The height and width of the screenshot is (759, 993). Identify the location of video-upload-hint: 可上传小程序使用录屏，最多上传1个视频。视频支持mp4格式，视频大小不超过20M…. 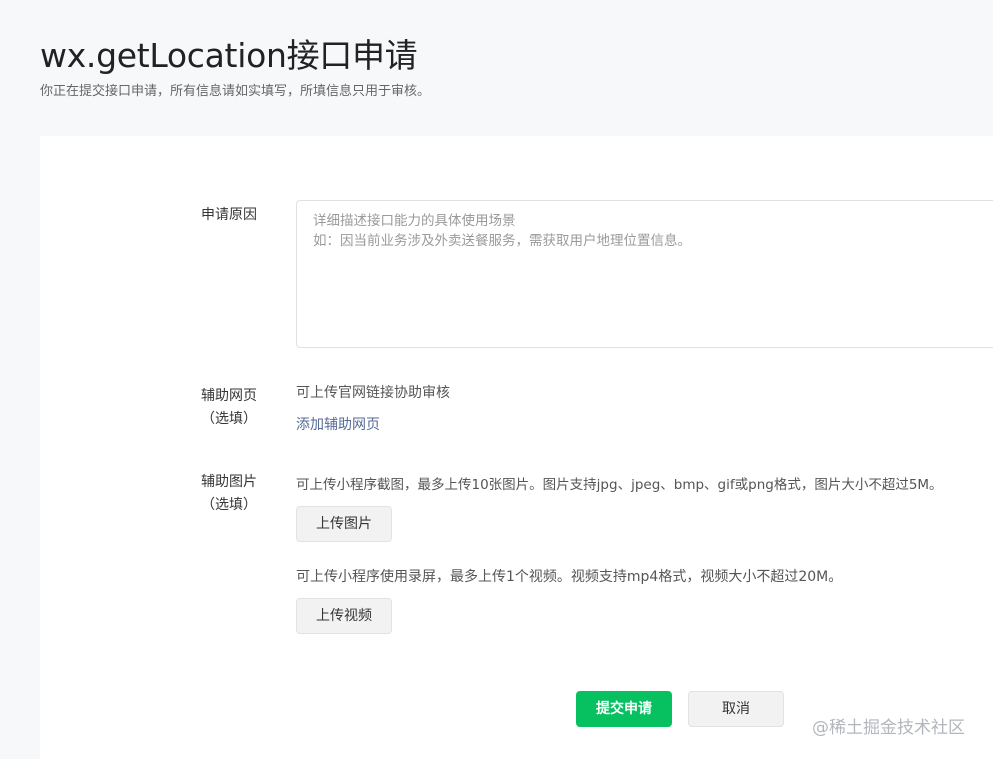
(569, 577).